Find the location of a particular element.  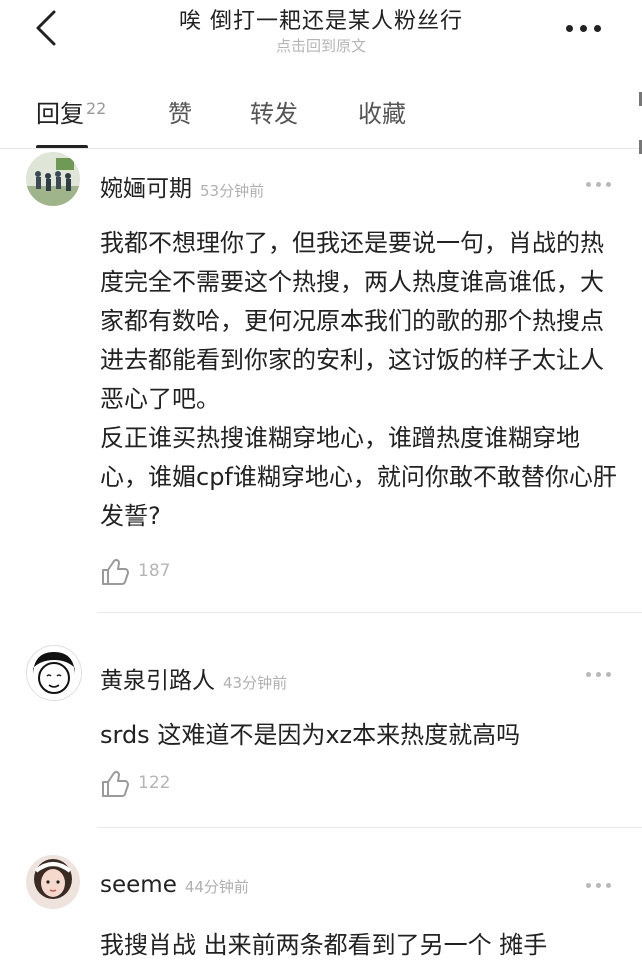

tabs-divider is located at coordinates (321, 148).